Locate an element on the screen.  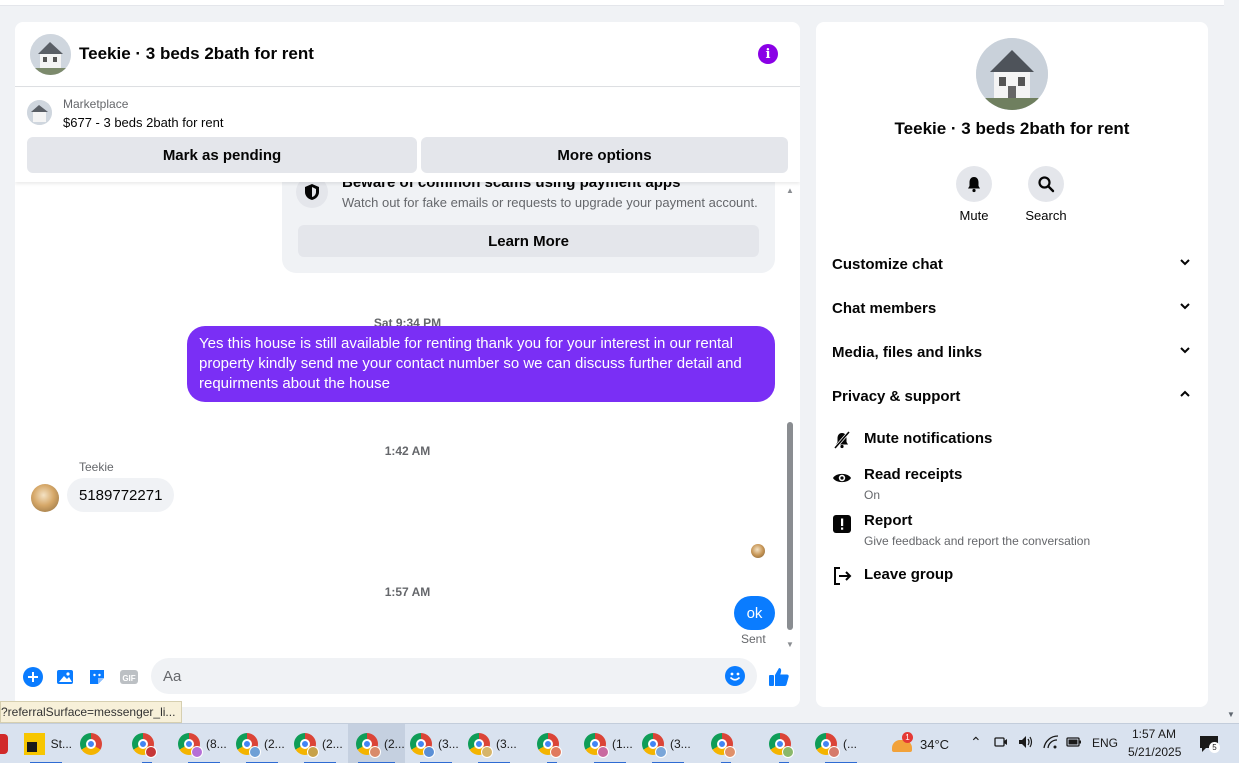
mark-as-pending-button: Mark as pending is located at coordinates (222, 155).